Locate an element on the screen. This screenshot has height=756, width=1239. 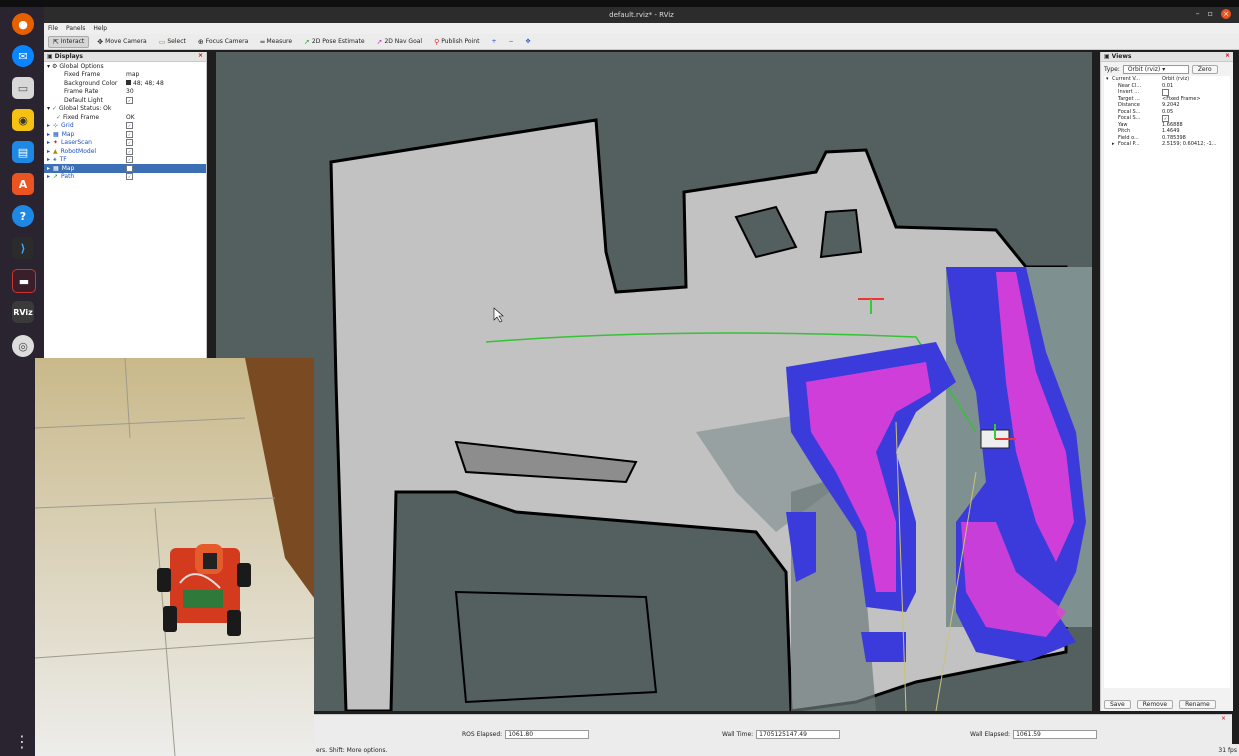
rename-view-button: Rename is located at coordinates (1197, 704).